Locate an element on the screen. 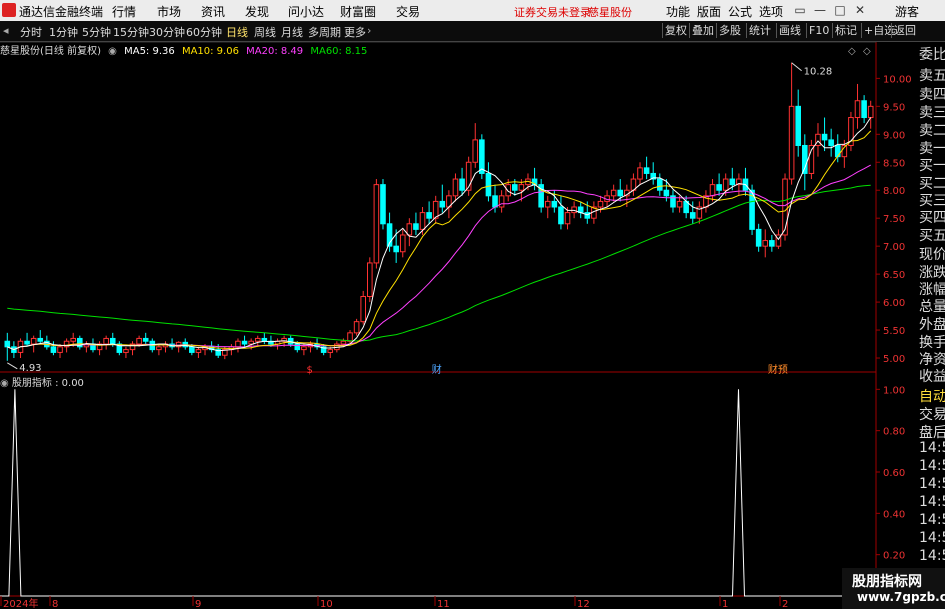 The height and width of the screenshot is (609, 945). indicator-settings-icon: ◉ is located at coordinates (4, 383).